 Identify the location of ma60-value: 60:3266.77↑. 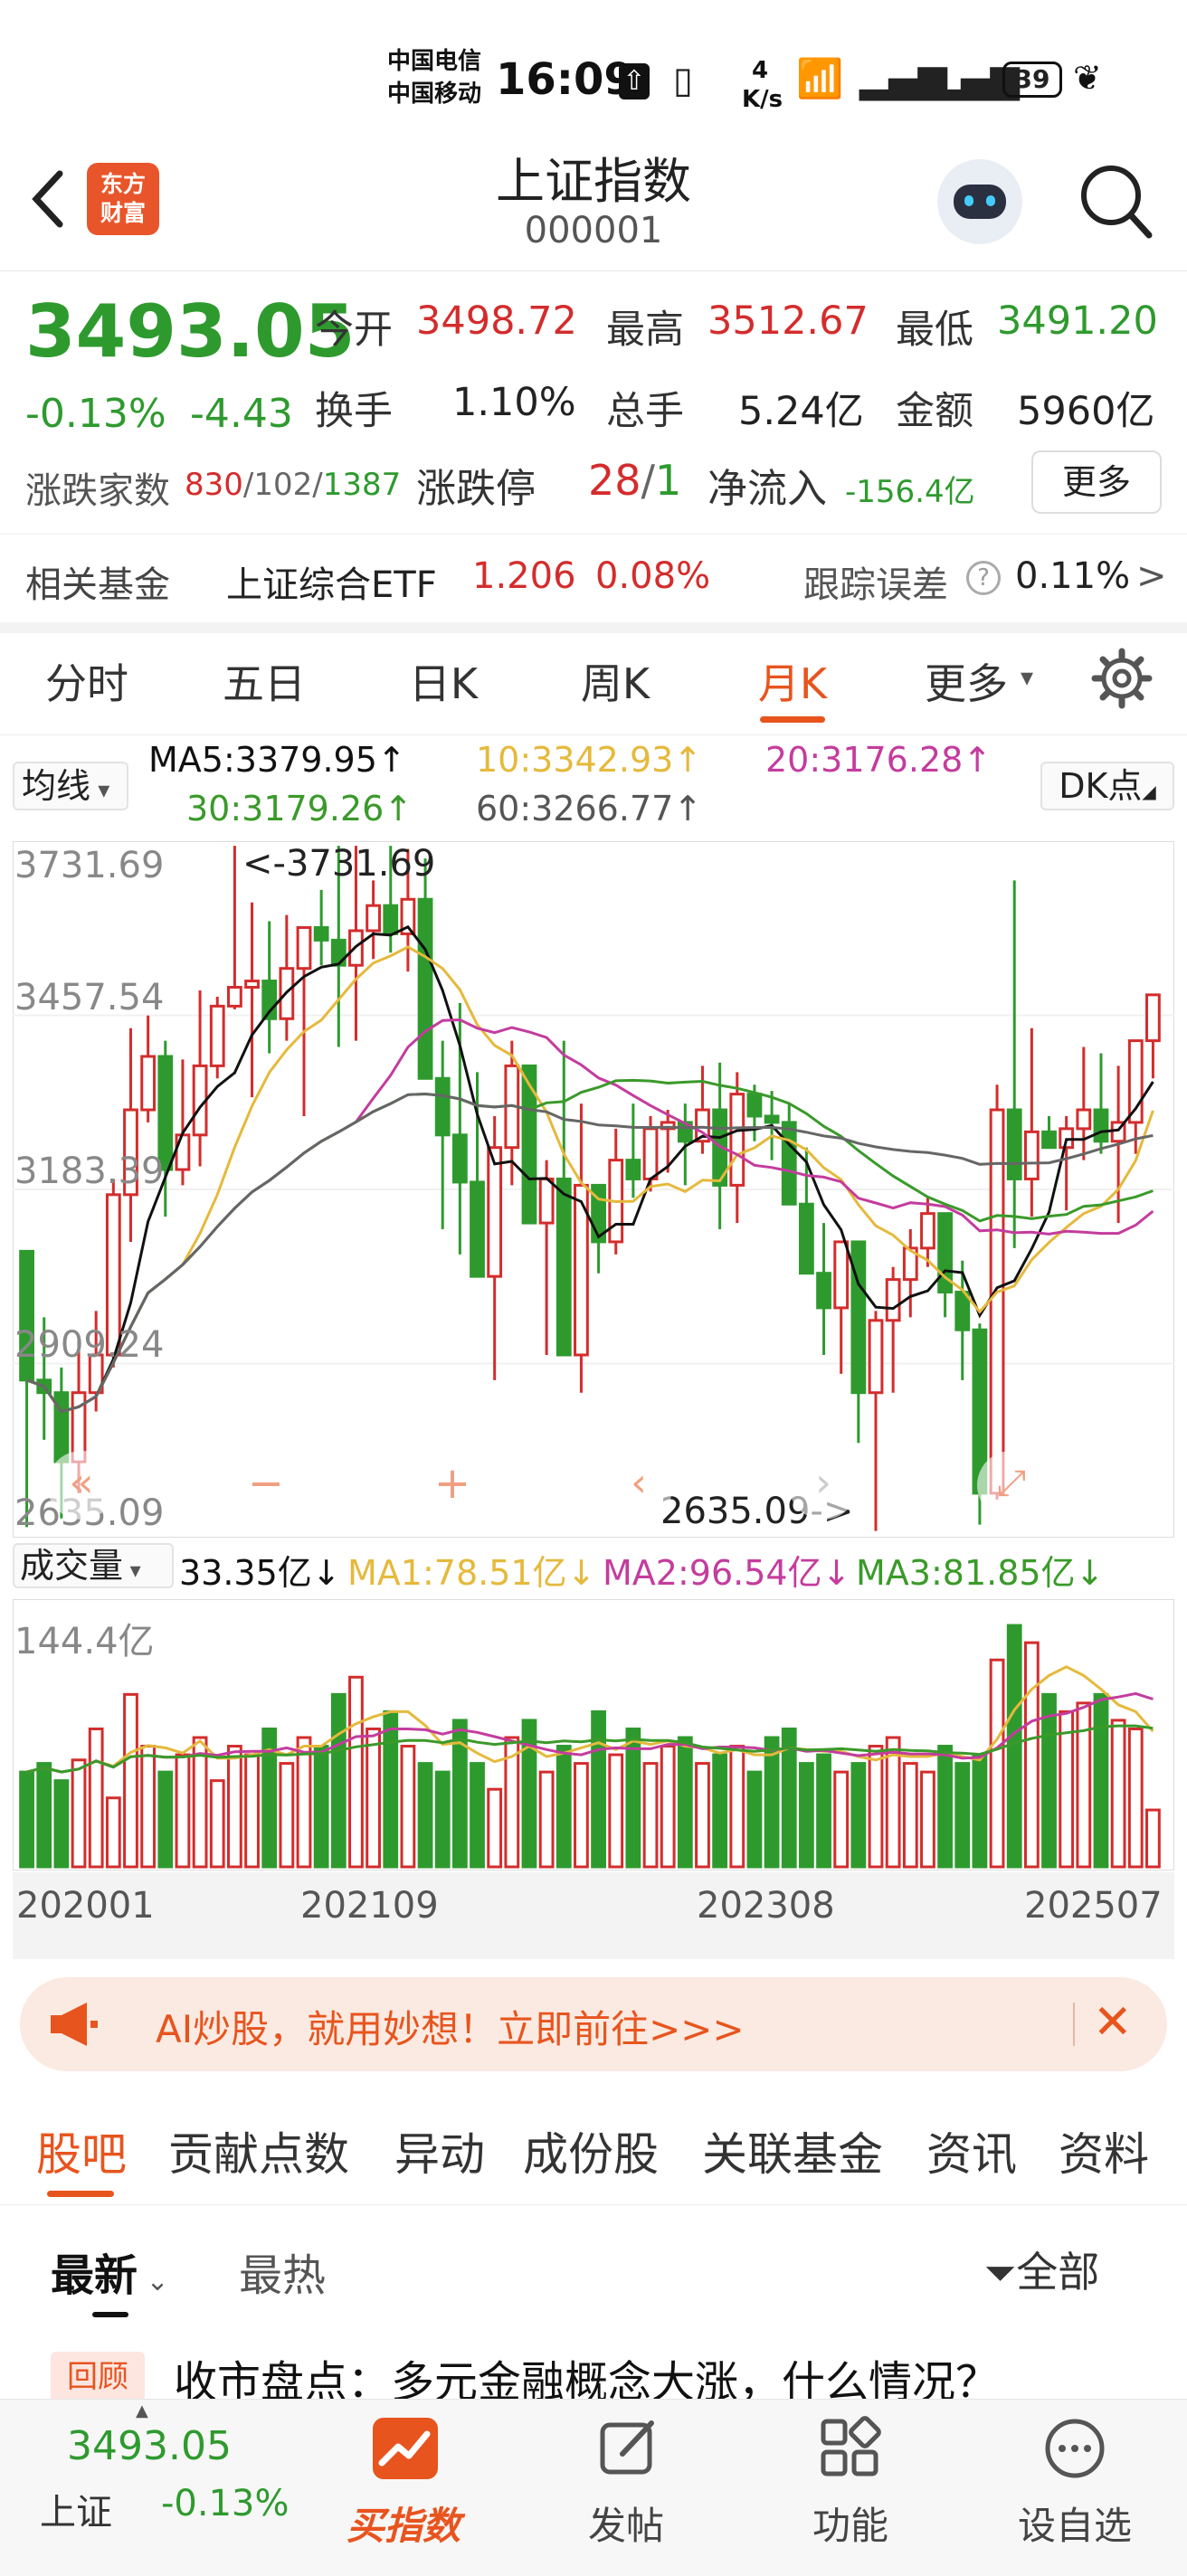
(589, 809).